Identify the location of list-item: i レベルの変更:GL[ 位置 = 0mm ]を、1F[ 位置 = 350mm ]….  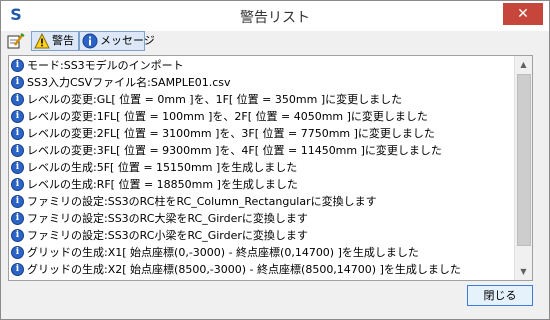
(261, 99).